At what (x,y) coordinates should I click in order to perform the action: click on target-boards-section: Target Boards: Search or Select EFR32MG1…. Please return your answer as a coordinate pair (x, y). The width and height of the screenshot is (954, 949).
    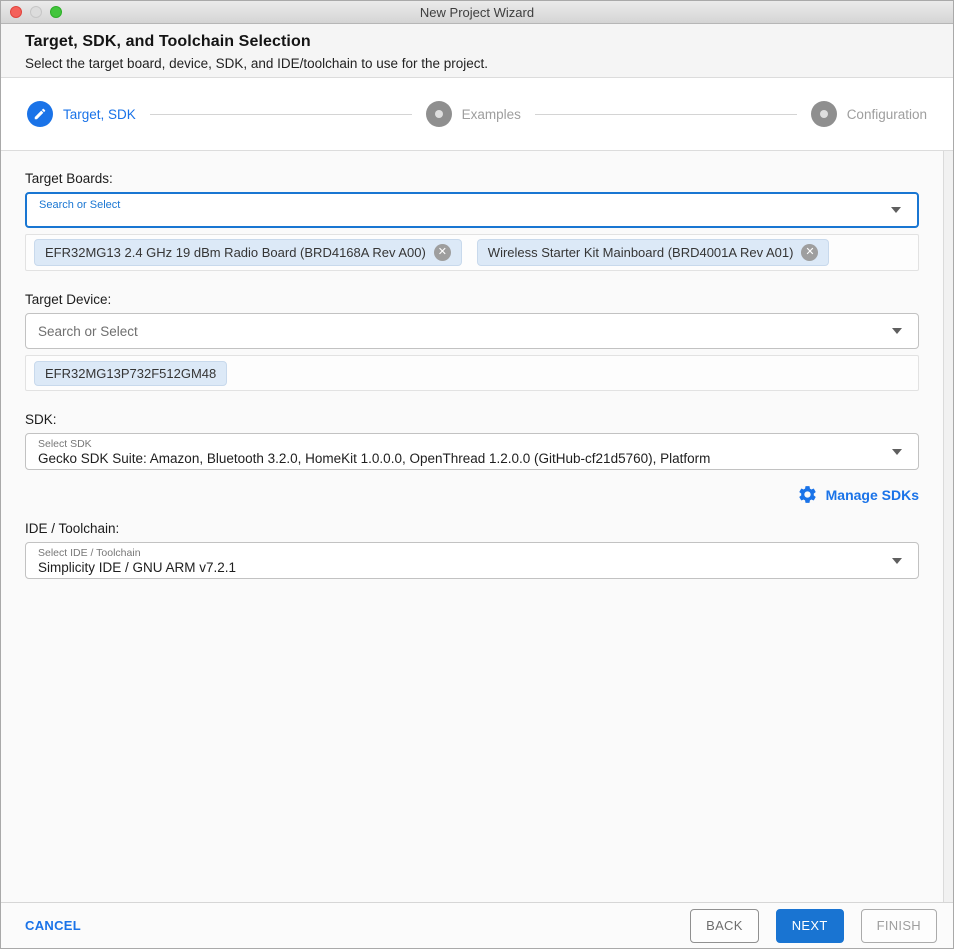
    Looking at the image, I should click on (472, 221).